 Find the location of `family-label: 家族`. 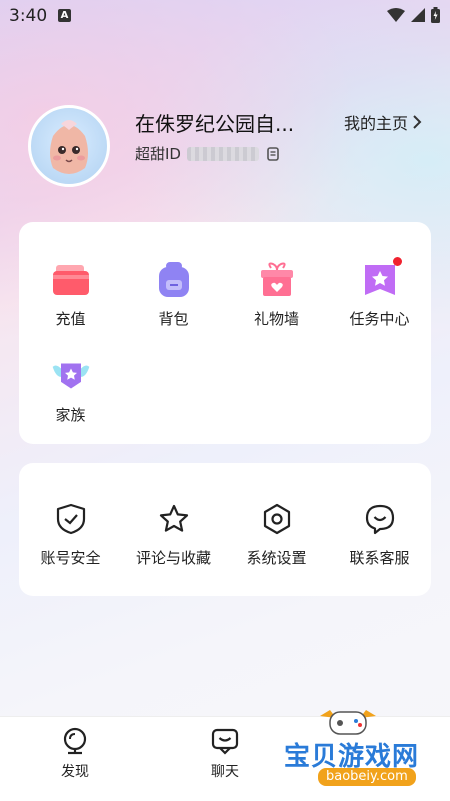

family-label: 家族 is located at coordinates (70, 415).